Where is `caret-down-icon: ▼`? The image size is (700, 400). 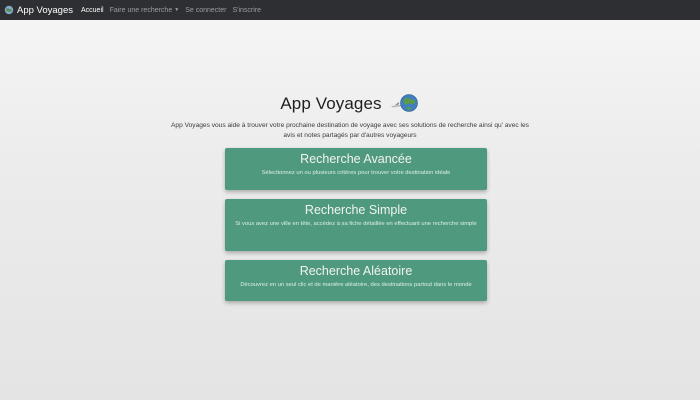
caret-down-icon: ▼ is located at coordinates (177, 9).